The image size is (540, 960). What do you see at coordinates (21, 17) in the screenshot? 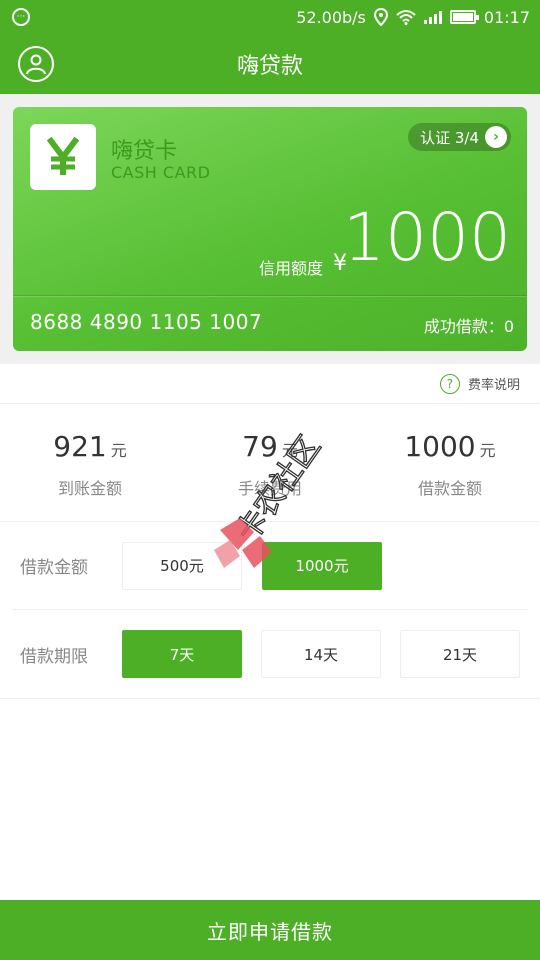
I see `notification-icon: ···` at bounding box center [21, 17].